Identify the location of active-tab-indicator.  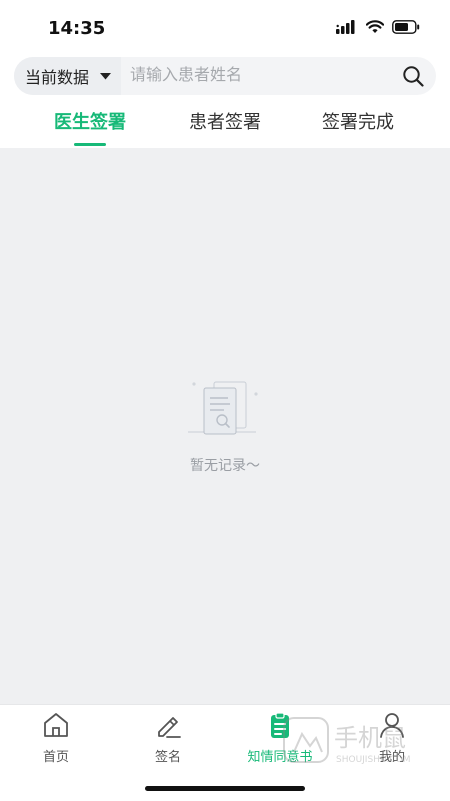
(90, 144).